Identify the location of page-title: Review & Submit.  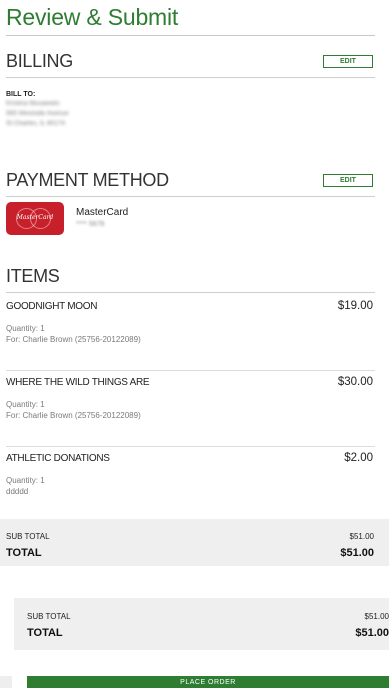
(92, 17).